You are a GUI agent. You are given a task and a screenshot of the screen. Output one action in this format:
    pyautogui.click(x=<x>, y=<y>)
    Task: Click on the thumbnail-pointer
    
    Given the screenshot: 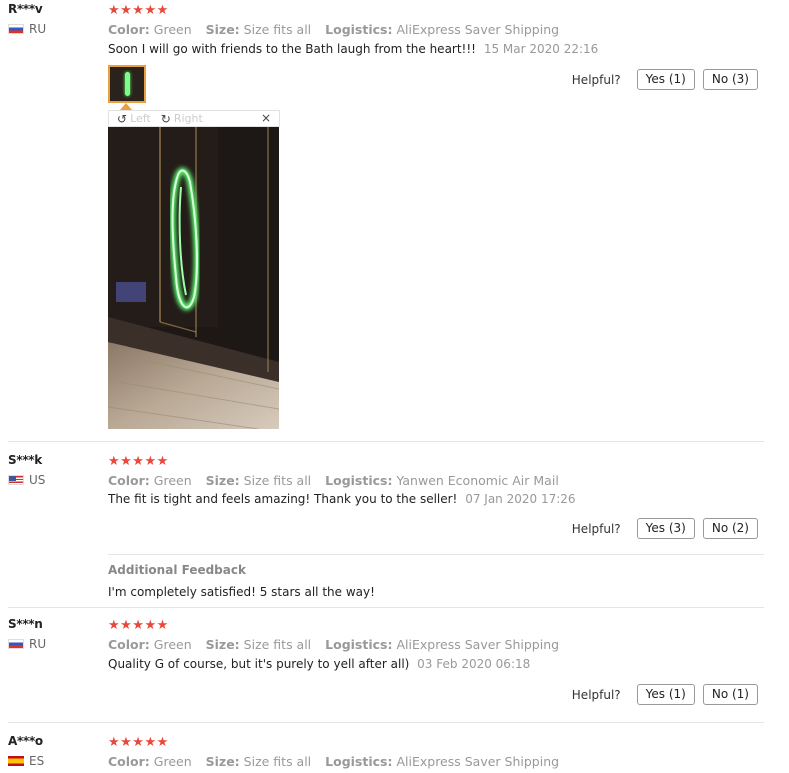 What is the action you would take?
    pyautogui.click(x=126, y=106)
    